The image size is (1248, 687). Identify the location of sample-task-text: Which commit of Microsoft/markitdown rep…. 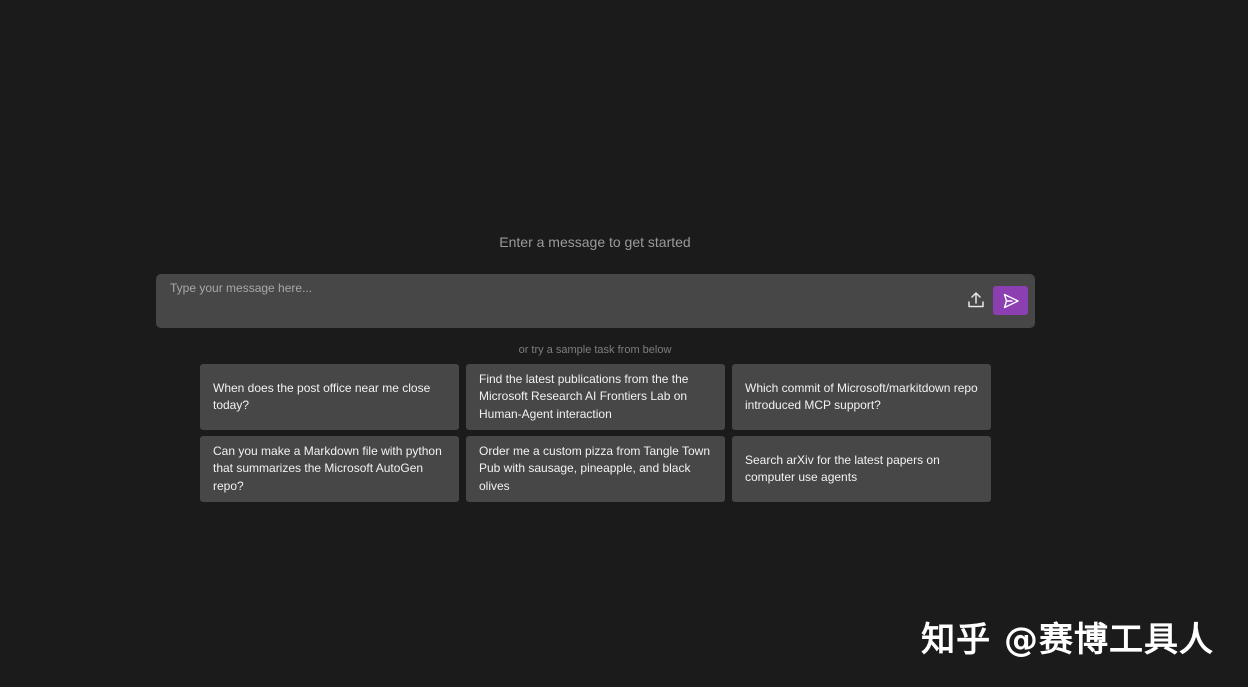
(861, 396).